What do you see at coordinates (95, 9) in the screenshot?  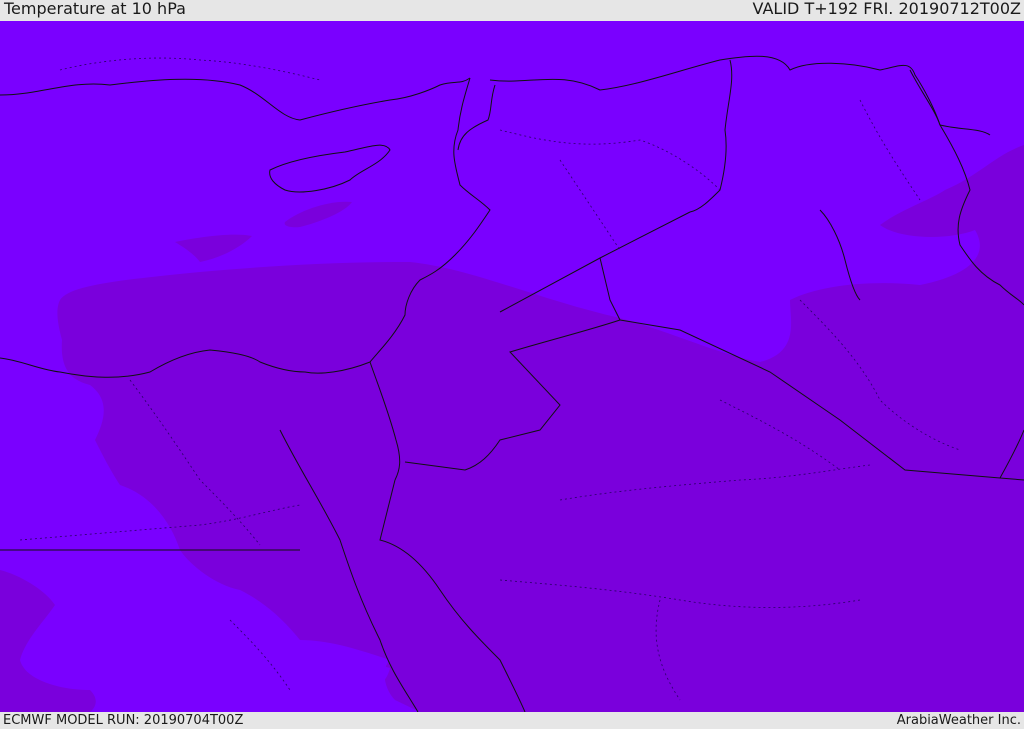 I see `map-title: Temperature at 10 hPa` at bounding box center [95, 9].